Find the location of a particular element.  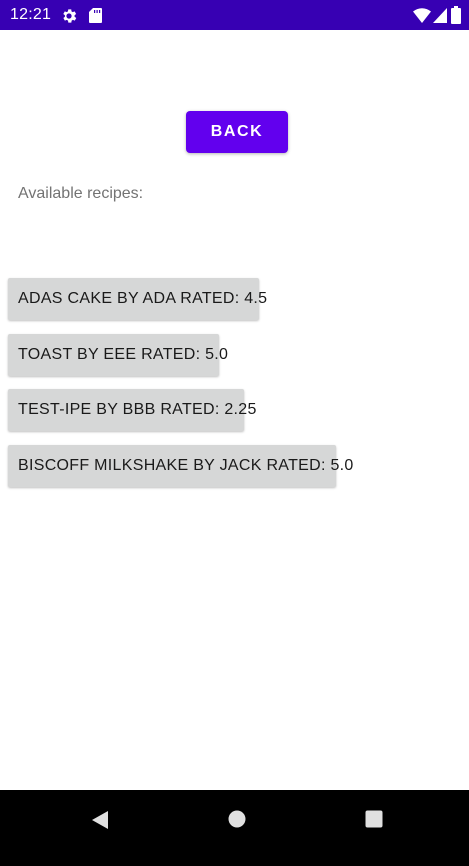

back-button: BACK is located at coordinates (237, 132).